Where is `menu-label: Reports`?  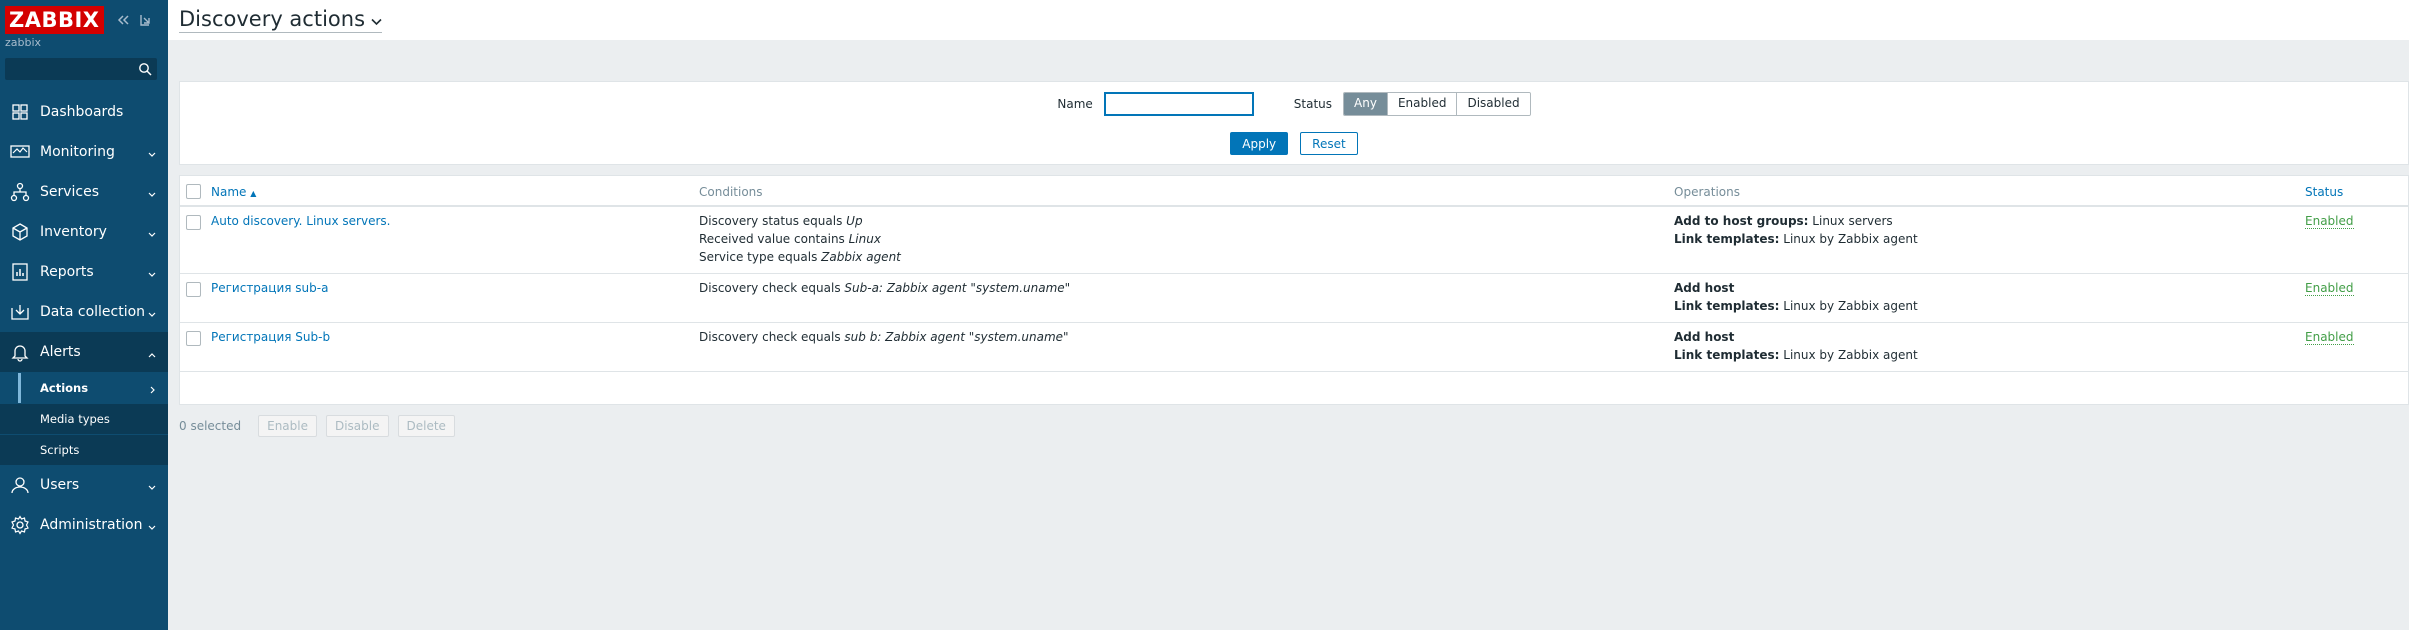 menu-label: Reports is located at coordinates (67, 272).